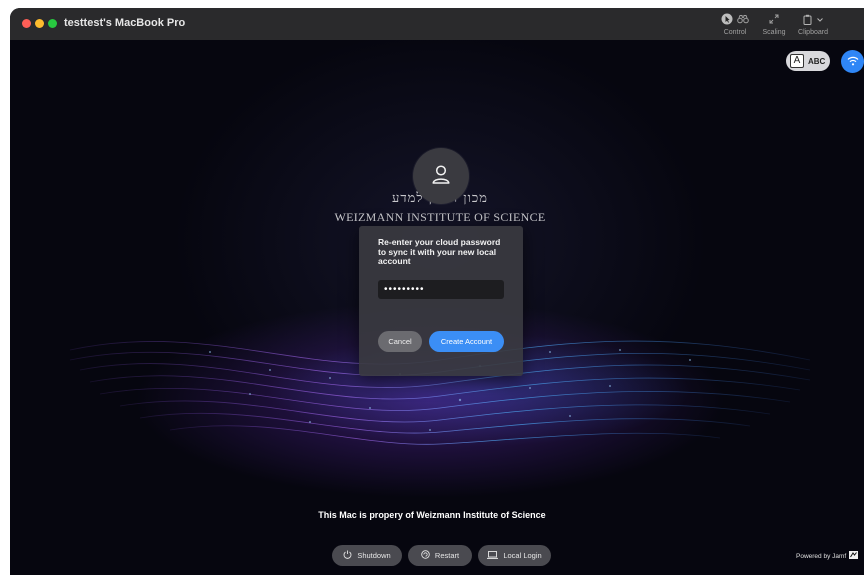 This screenshot has height=575, width=864. I want to click on restart-button: Restart, so click(440, 555).